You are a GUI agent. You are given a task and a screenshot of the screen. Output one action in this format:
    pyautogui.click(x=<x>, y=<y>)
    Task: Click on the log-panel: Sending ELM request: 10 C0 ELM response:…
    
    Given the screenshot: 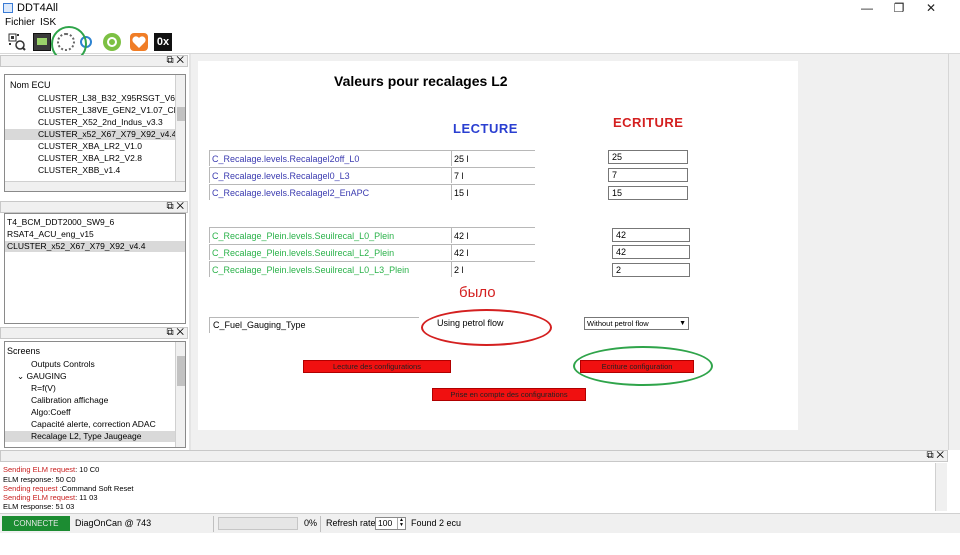 What is the action you would take?
    pyautogui.click(x=474, y=487)
    